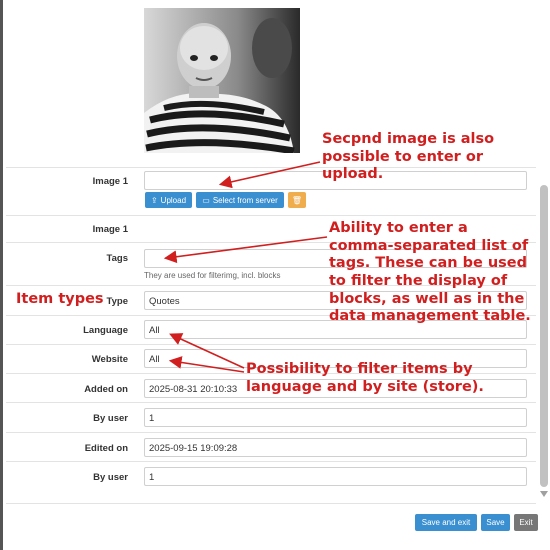 The width and height of the screenshot is (550, 550). What do you see at coordinates (245, 267) in the screenshot?
I see `annotation-arrows` at bounding box center [245, 267].